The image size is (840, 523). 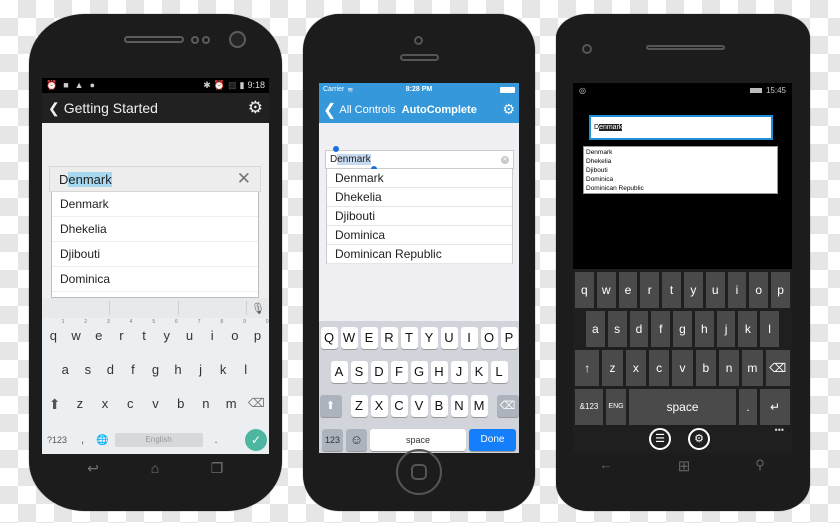 What do you see at coordinates (356, 440) in the screenshot?
I see `emoji-icon: ☺` at bounding box center [356, 440].